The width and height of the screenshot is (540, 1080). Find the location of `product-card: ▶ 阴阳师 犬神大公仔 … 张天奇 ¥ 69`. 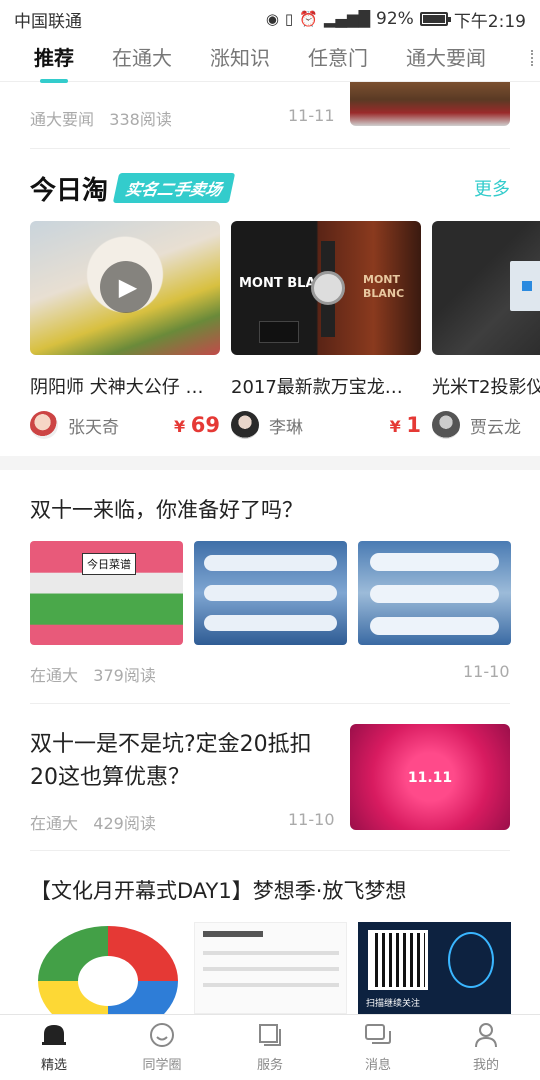

product-card: ▶ 阴阳师 犬神大公仔 … 张天奇 ¥ 69 is located at coordinates (125, 330).